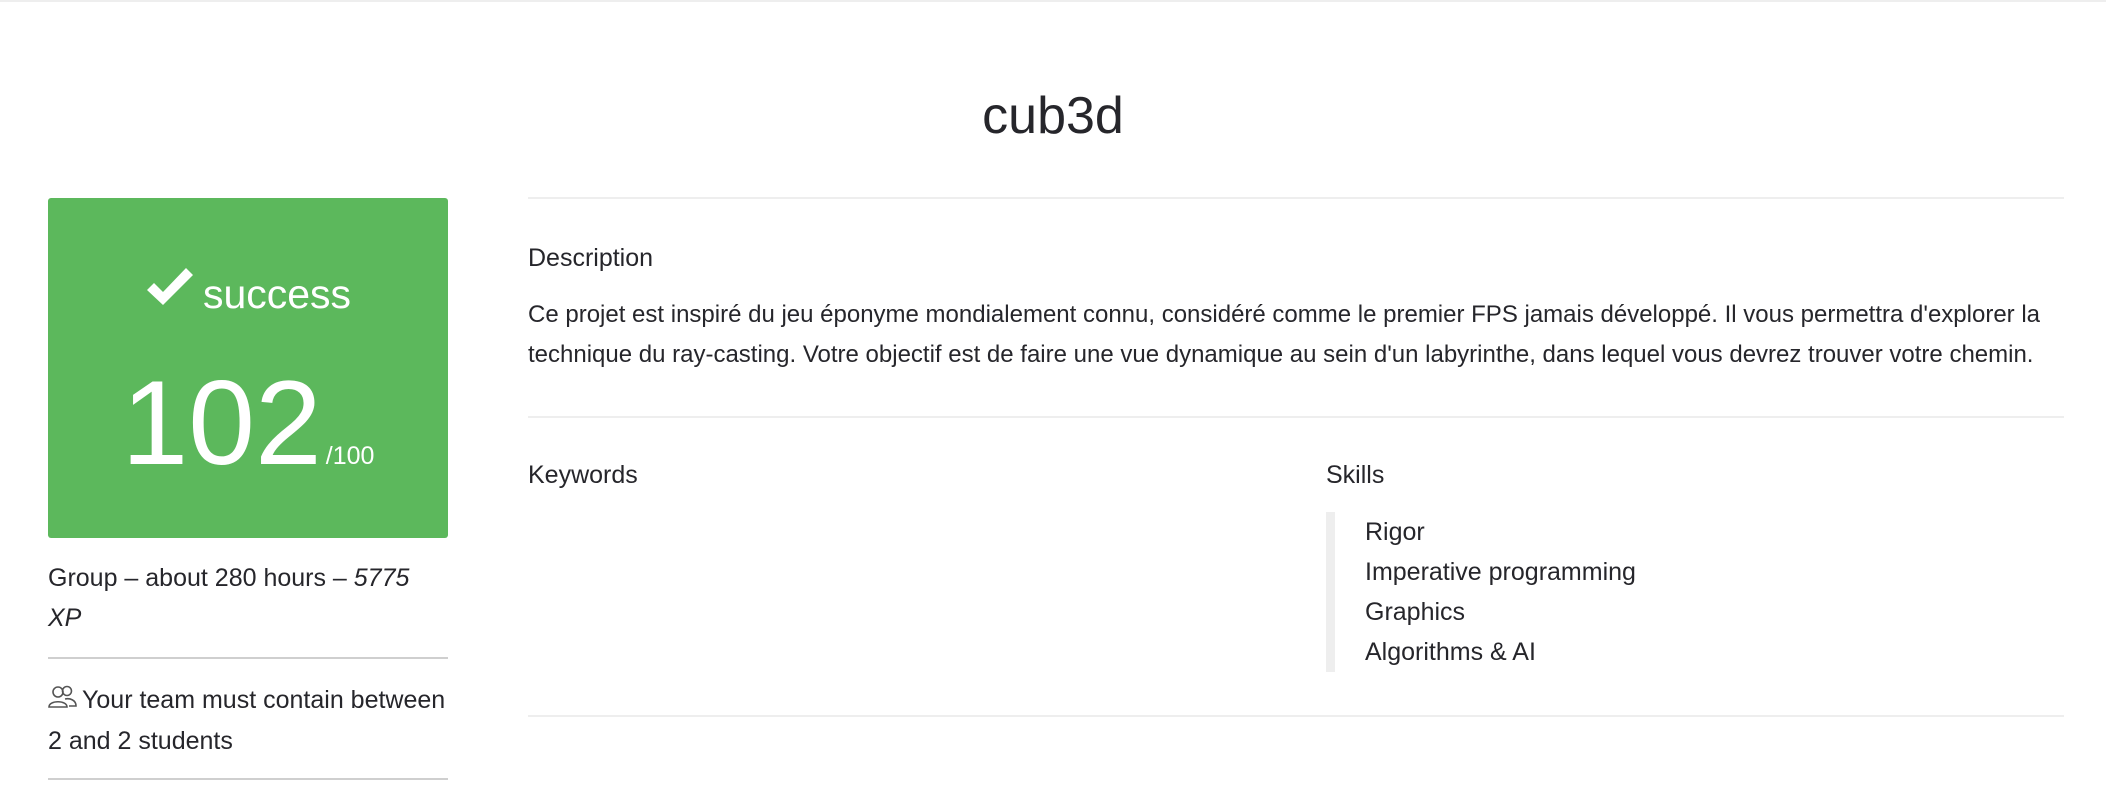 The height and width of the screenshot is (790, 2106). What do you see at coordinates (170, 293) in the screenshot?
I see `checkmark-icon` at bounding box center [170, 293].